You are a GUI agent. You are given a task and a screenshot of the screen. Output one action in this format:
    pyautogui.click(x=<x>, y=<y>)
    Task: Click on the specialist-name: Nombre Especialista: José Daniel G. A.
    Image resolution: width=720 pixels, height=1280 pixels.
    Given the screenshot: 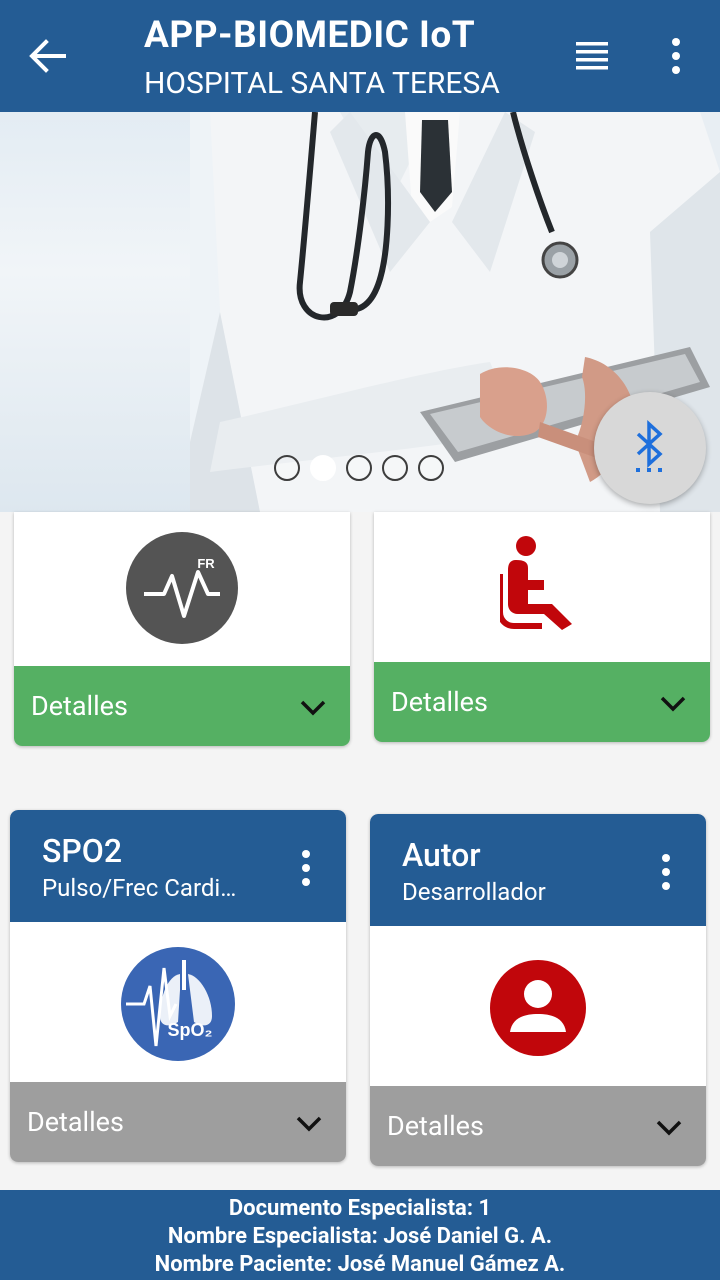 What is the action you would take?
    pyautogui.click(x=360, y=1236)
    